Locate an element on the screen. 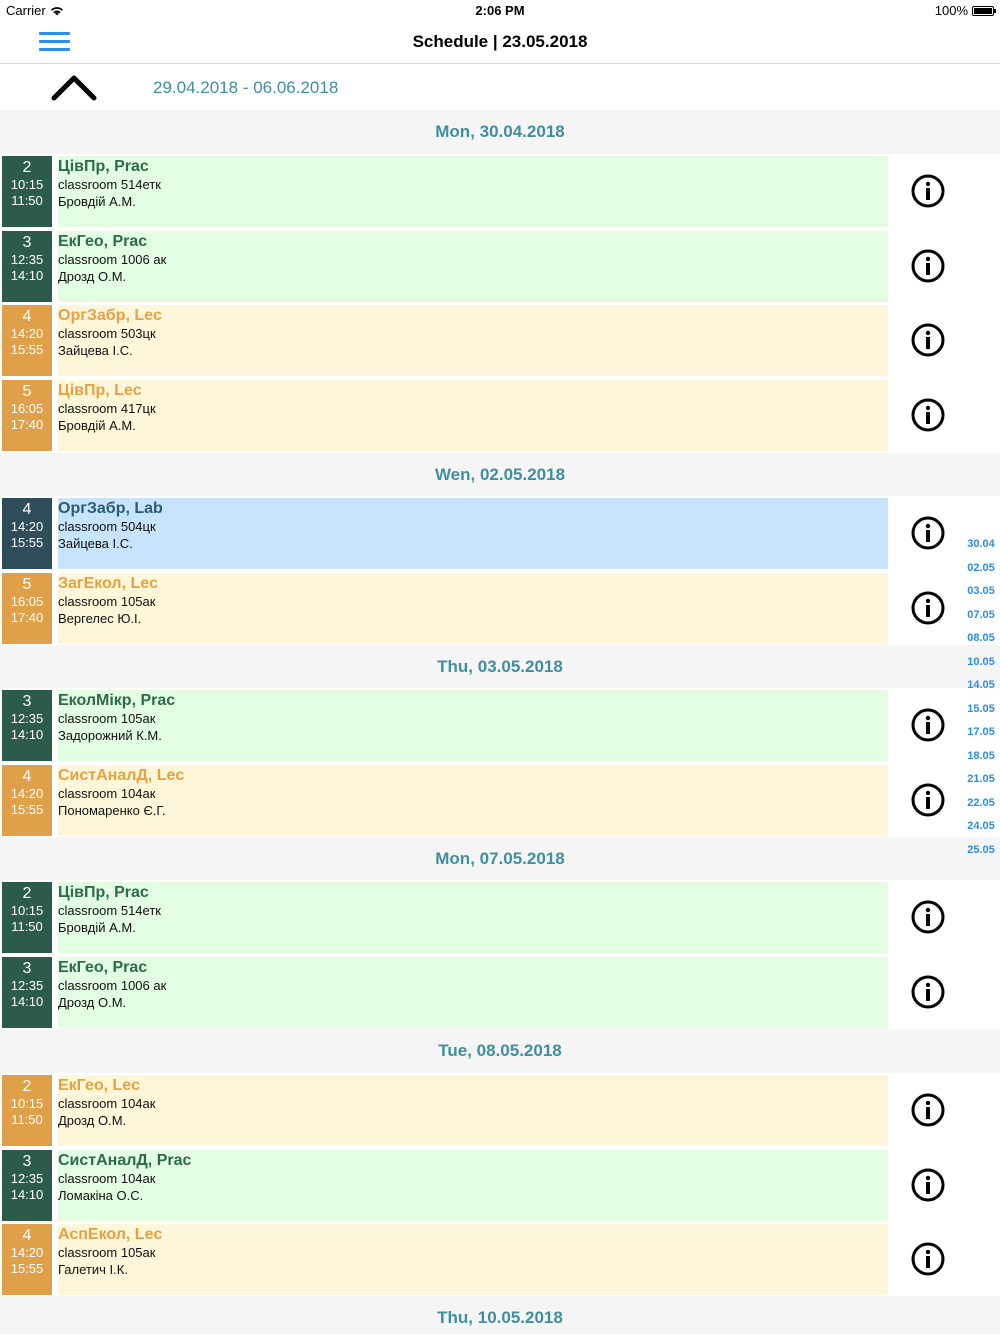 The width and height of the screenshot is (1000, 1340). lesson-start: 14:20 is located at coordinates (27, 526).